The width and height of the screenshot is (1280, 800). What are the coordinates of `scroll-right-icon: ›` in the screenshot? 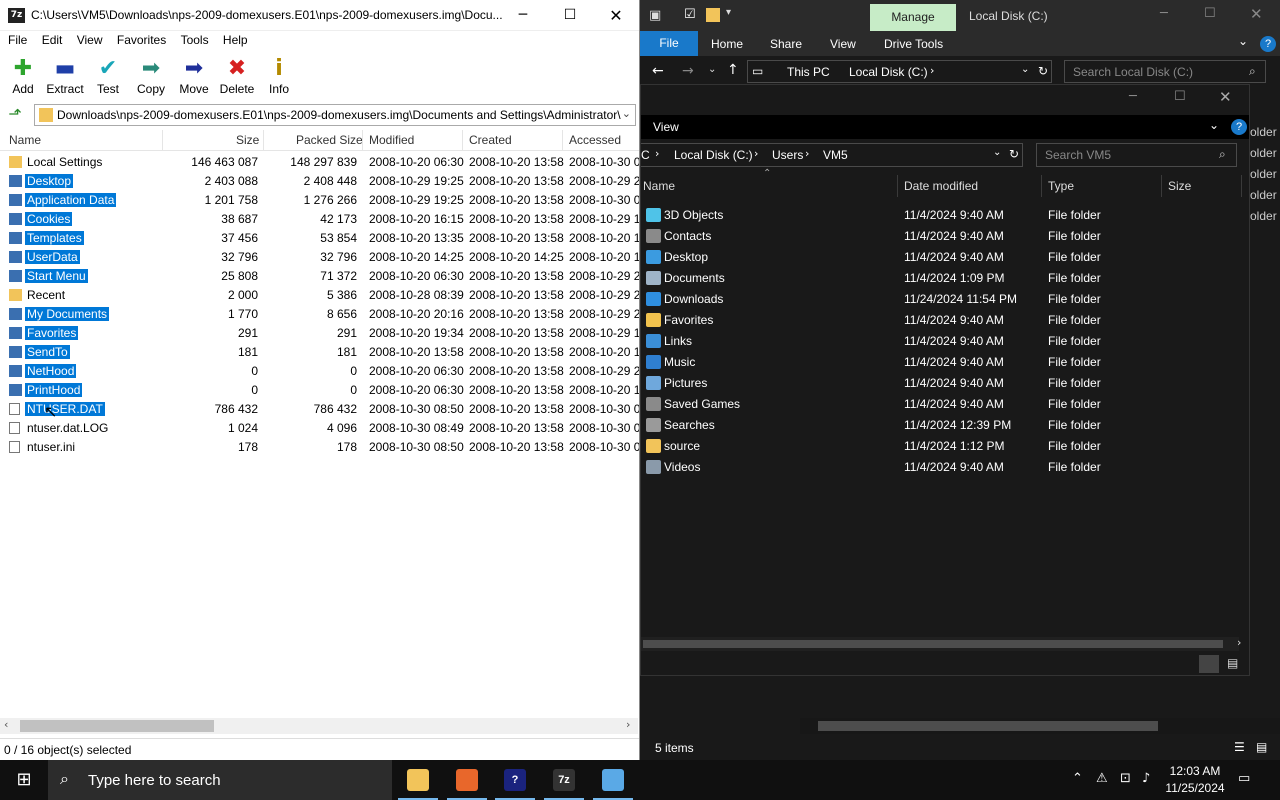 It's located at (1239, 642).